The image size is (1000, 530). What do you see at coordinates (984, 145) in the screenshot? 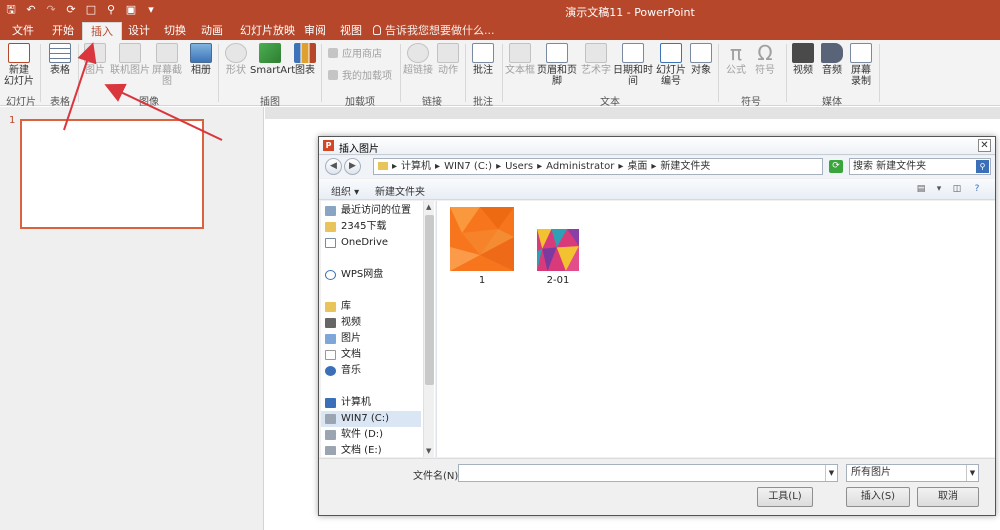
I see `close-button: ✕` at bounding box center [984, 145].